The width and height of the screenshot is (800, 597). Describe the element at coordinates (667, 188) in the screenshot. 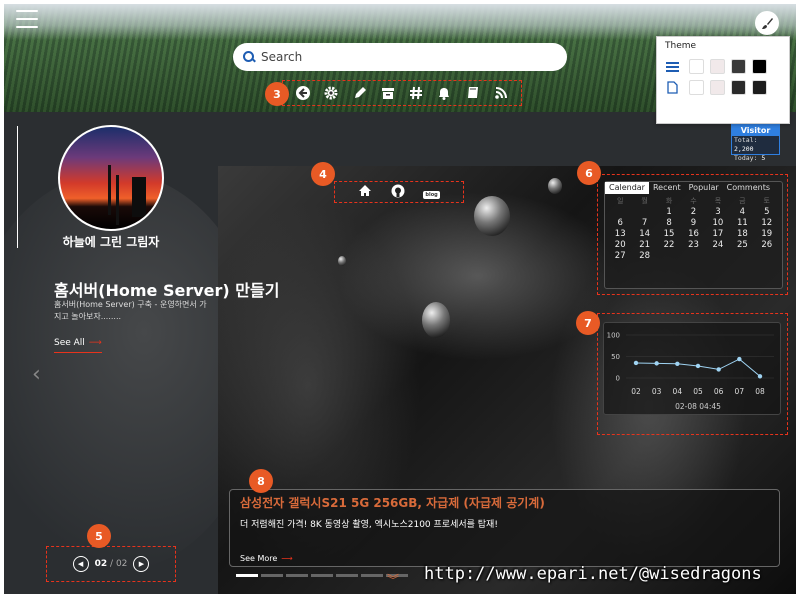

I see `tab-recent: Recent` at that location.